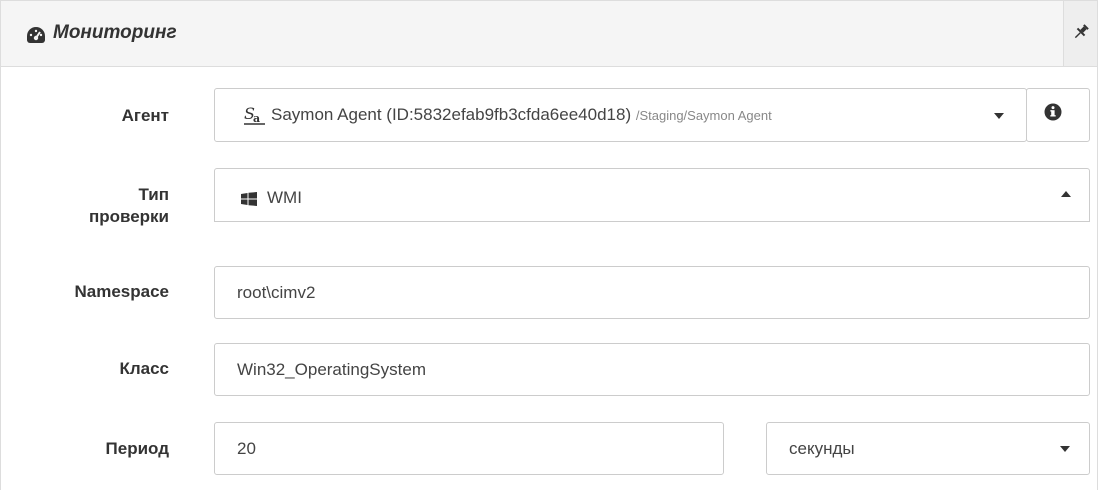 This screenshot has width=1100, height=490. What do you see at coordinates (549, 34) in the screenshot?
I see `panel-header: Мониторинг` at bounding box center [549, 34].